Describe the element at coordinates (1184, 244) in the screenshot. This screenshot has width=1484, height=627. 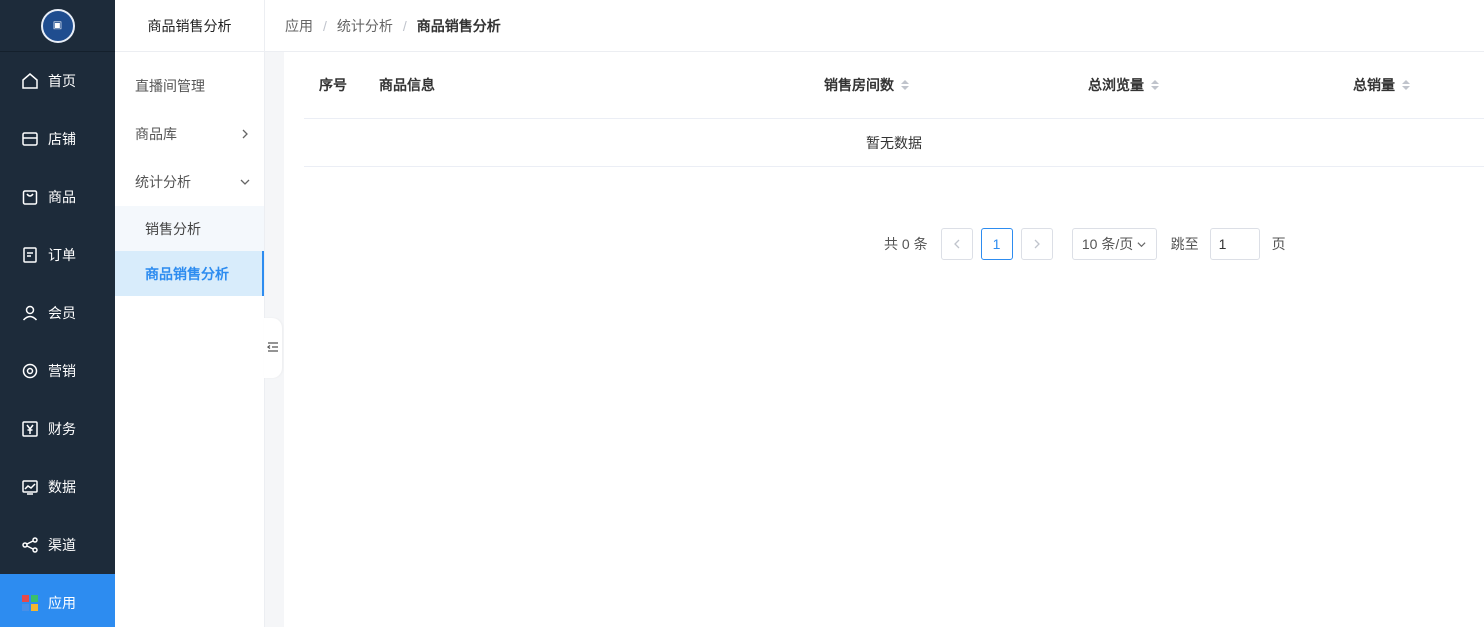
I see `jump-label: 跳至` at that location.